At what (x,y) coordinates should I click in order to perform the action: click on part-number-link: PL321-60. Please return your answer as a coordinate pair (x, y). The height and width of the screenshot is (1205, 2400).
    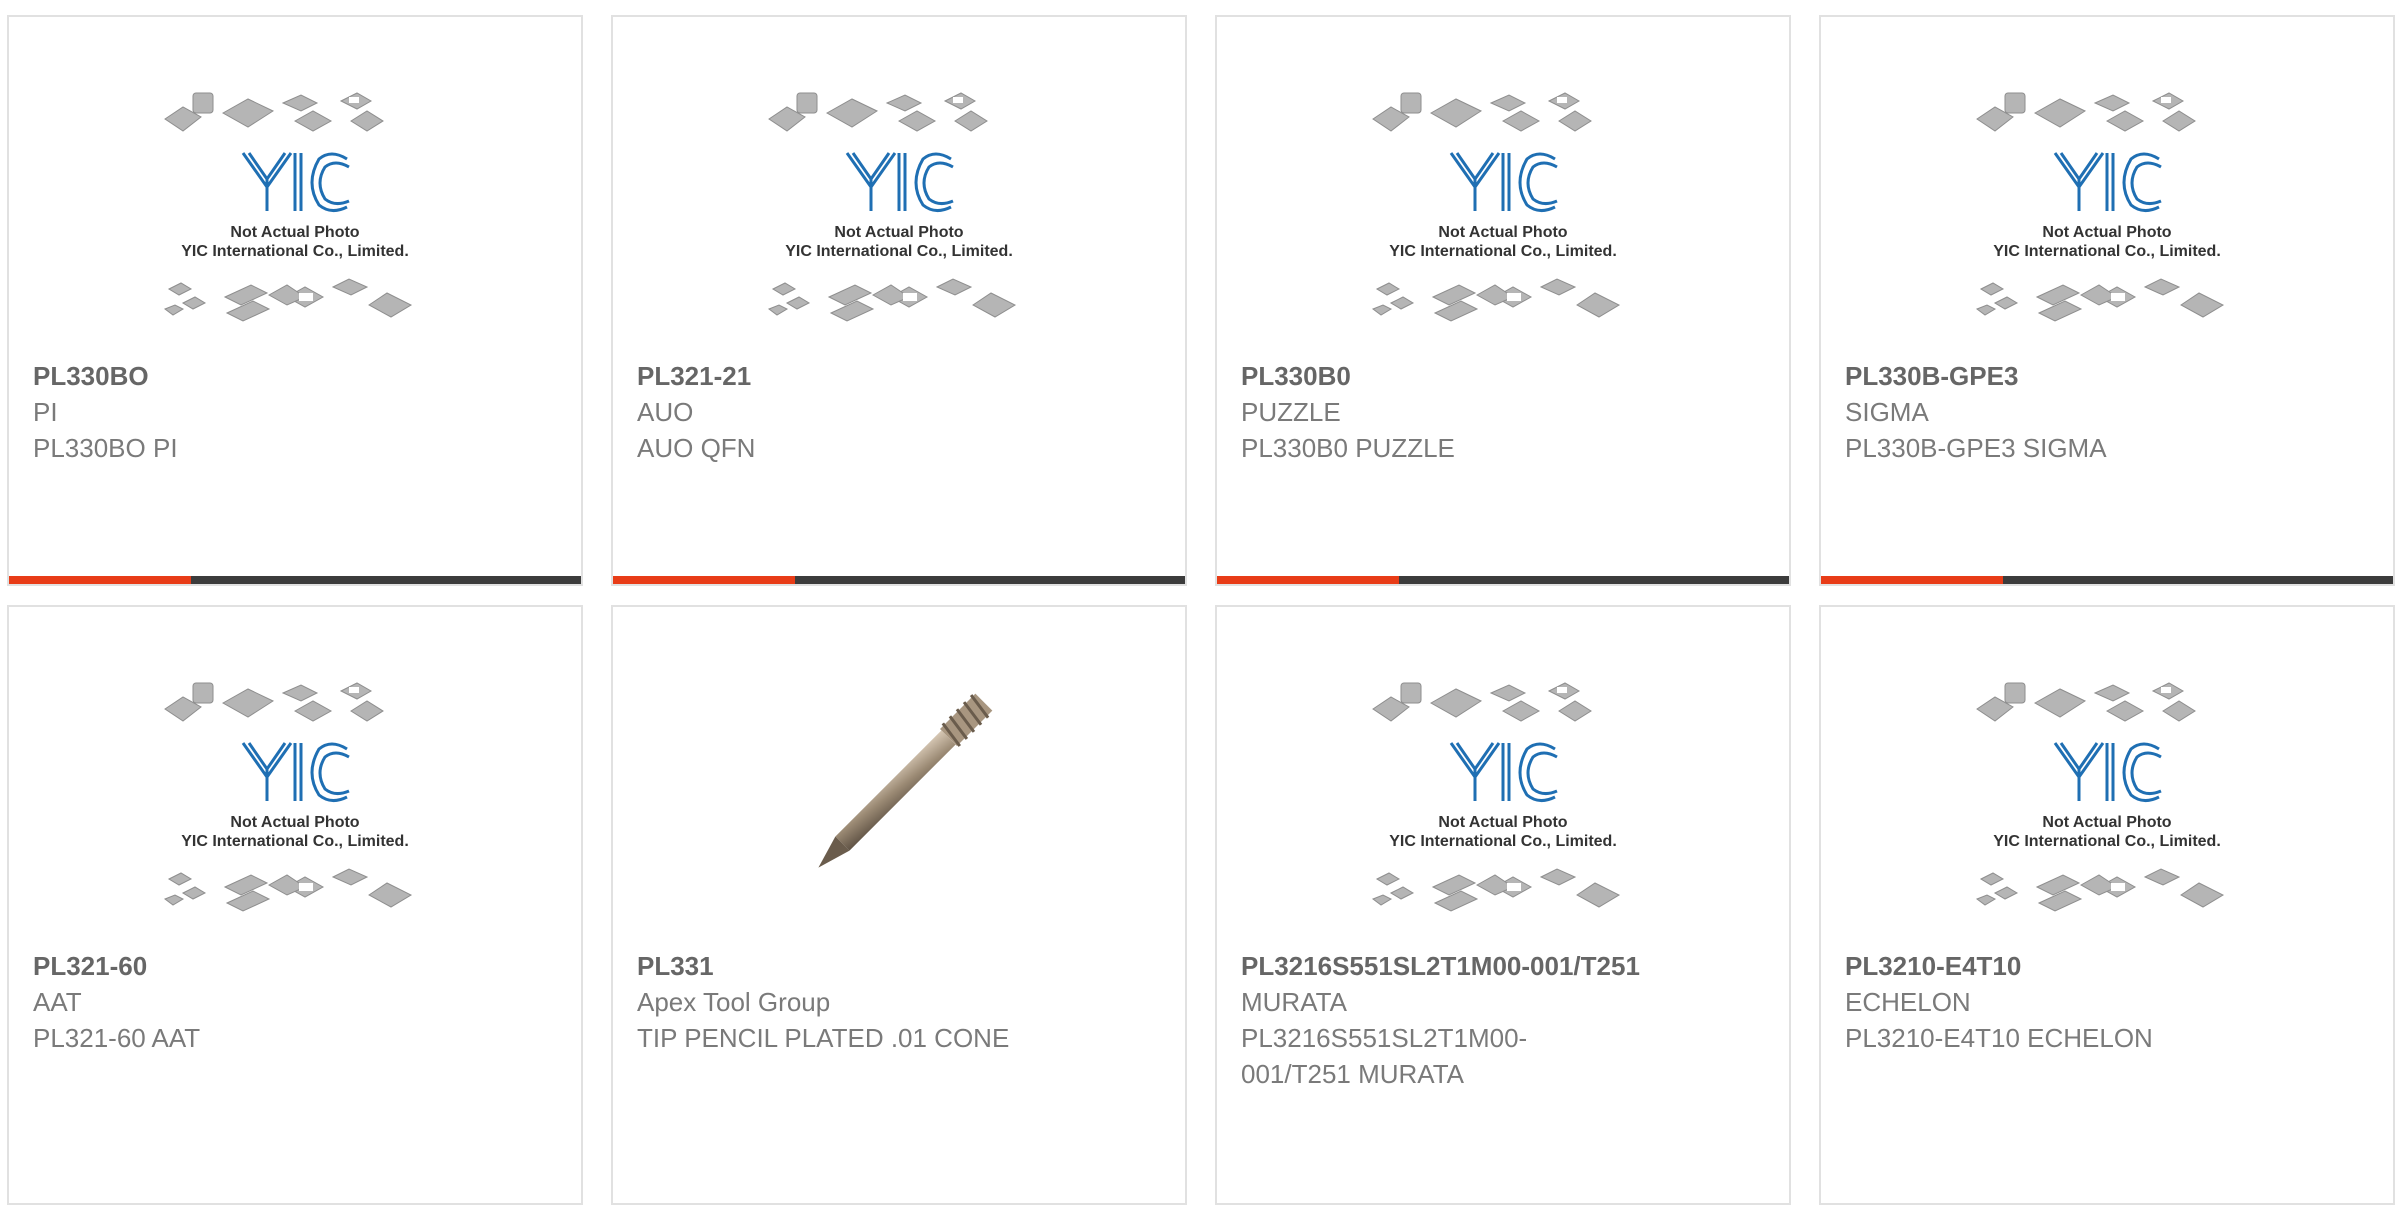
    Looking at the image, I should click on (295, 966).